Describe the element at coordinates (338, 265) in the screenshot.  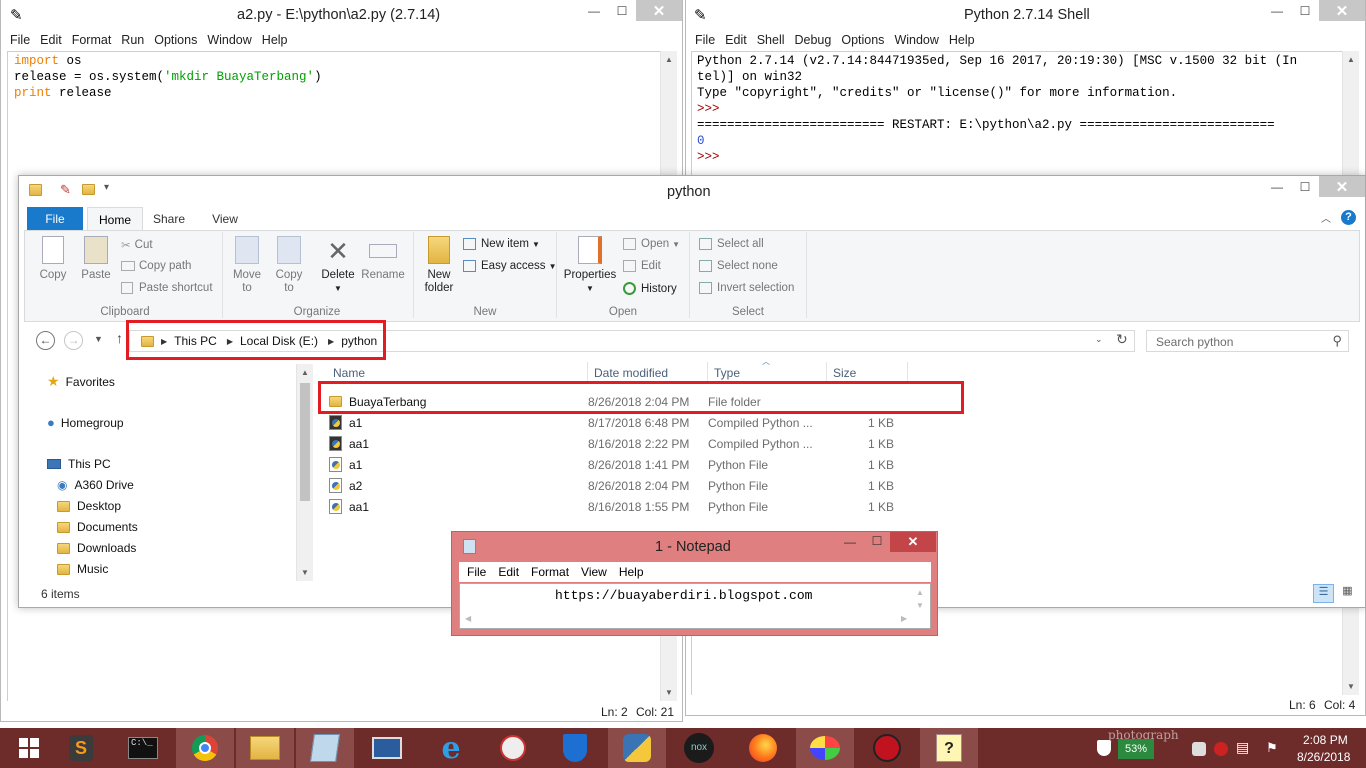
I see `delete-button: ✕ Delete ▼` at that location.